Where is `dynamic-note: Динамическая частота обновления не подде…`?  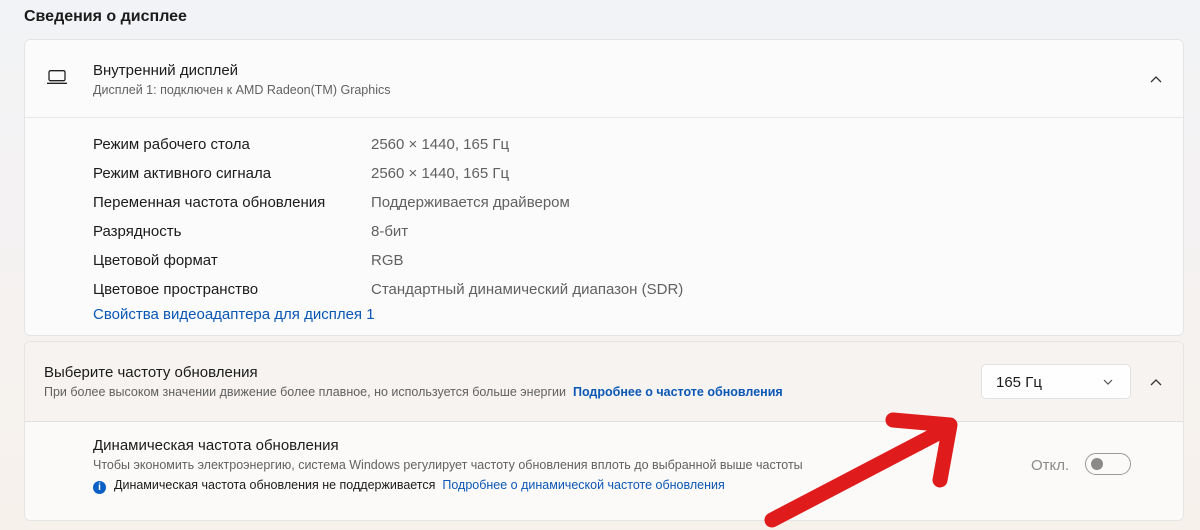 dynamic-note: Динамическая частота обновления не подде… is located at coordinates (275, 485).